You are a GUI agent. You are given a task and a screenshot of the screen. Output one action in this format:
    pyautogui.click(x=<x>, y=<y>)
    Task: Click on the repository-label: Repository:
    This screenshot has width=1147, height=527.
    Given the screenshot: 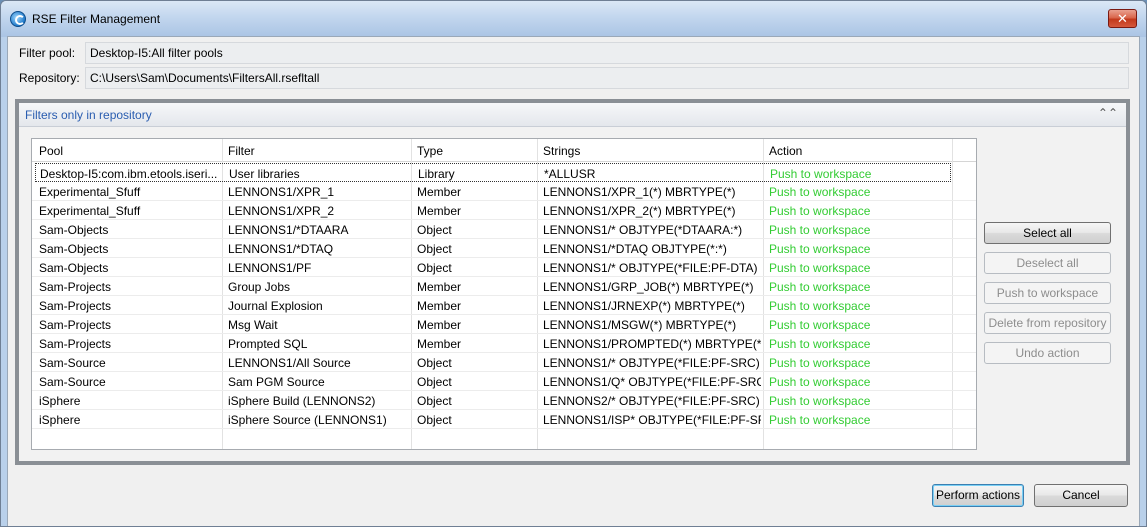 What is the action you would take?
    pyautogui.click(x=49, y=78)
    